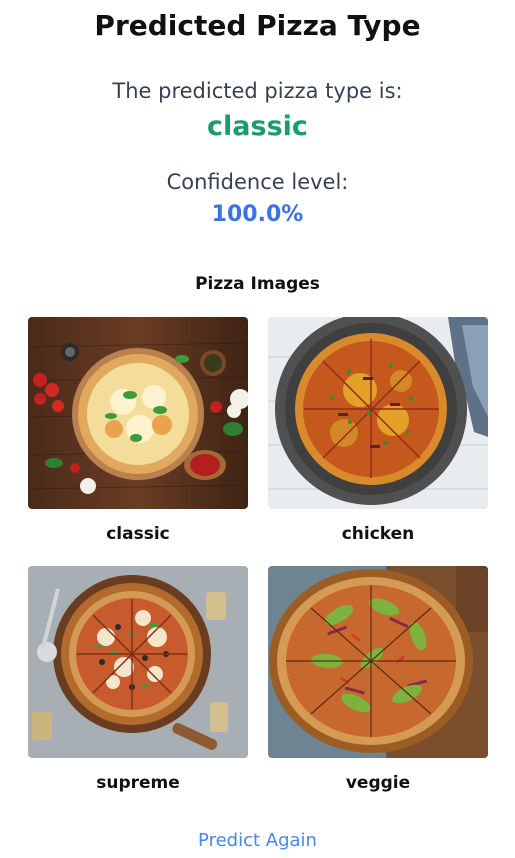 The image size is (515, 858). Describe the element at coordinates (138, 534) in the screenshot. I see `pizza-caption-classic: classic` at that location.